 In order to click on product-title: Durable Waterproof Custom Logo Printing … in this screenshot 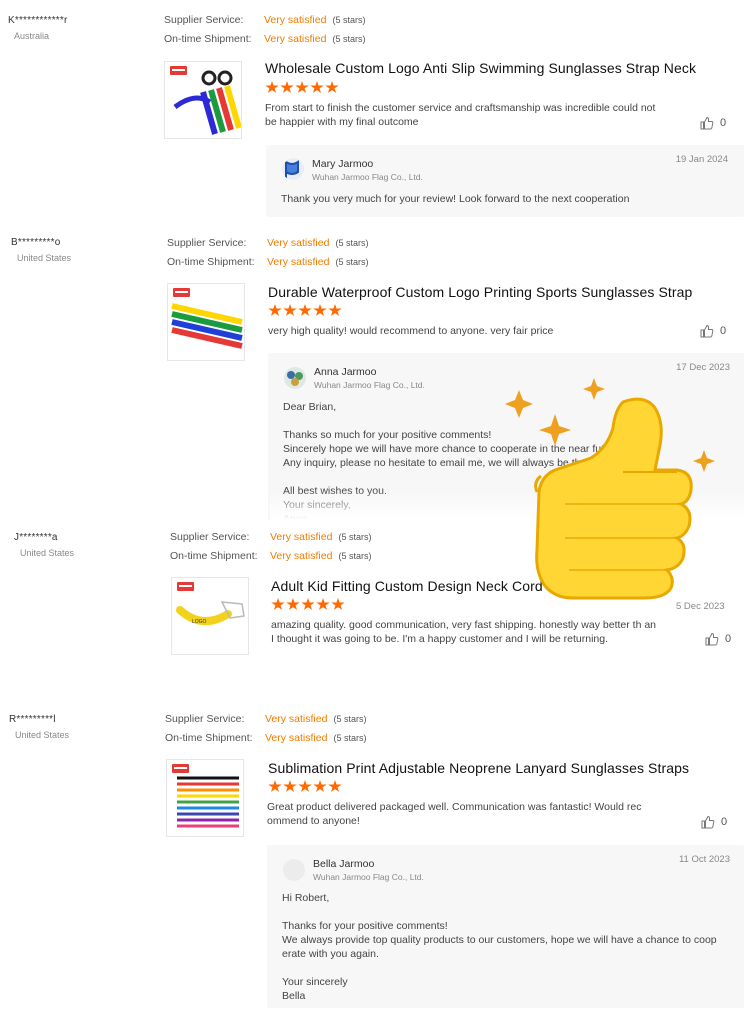, I will do `click(480, 292)`.